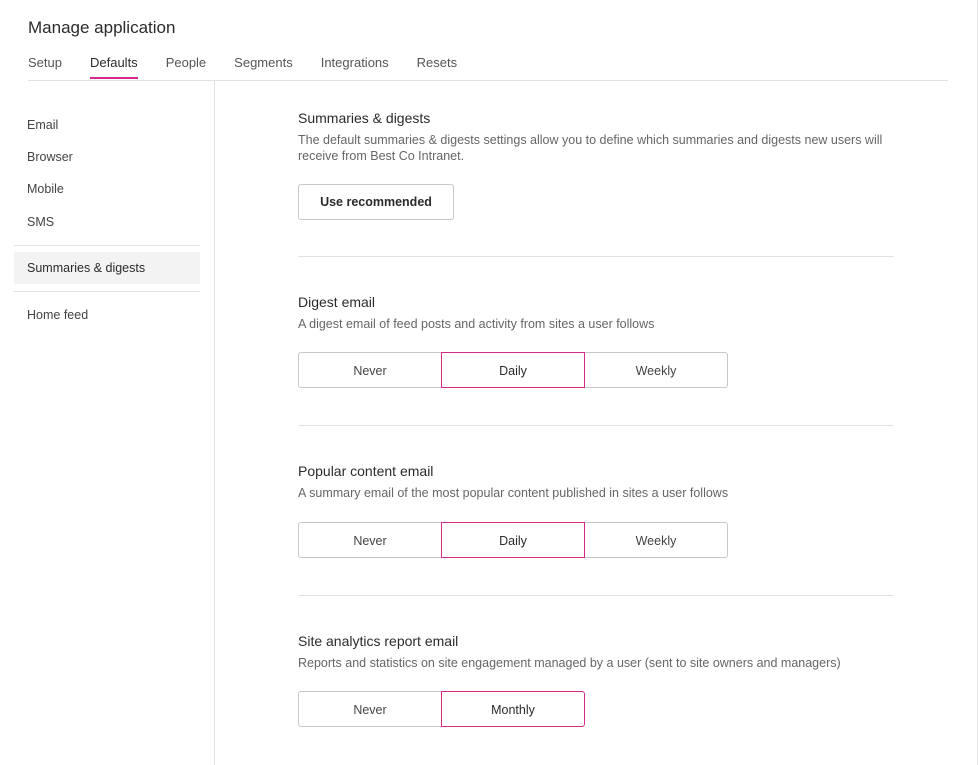 This screenshot has width=978, height=765. I want to click on site-analytics-option-never: Never, so click(370, 709).